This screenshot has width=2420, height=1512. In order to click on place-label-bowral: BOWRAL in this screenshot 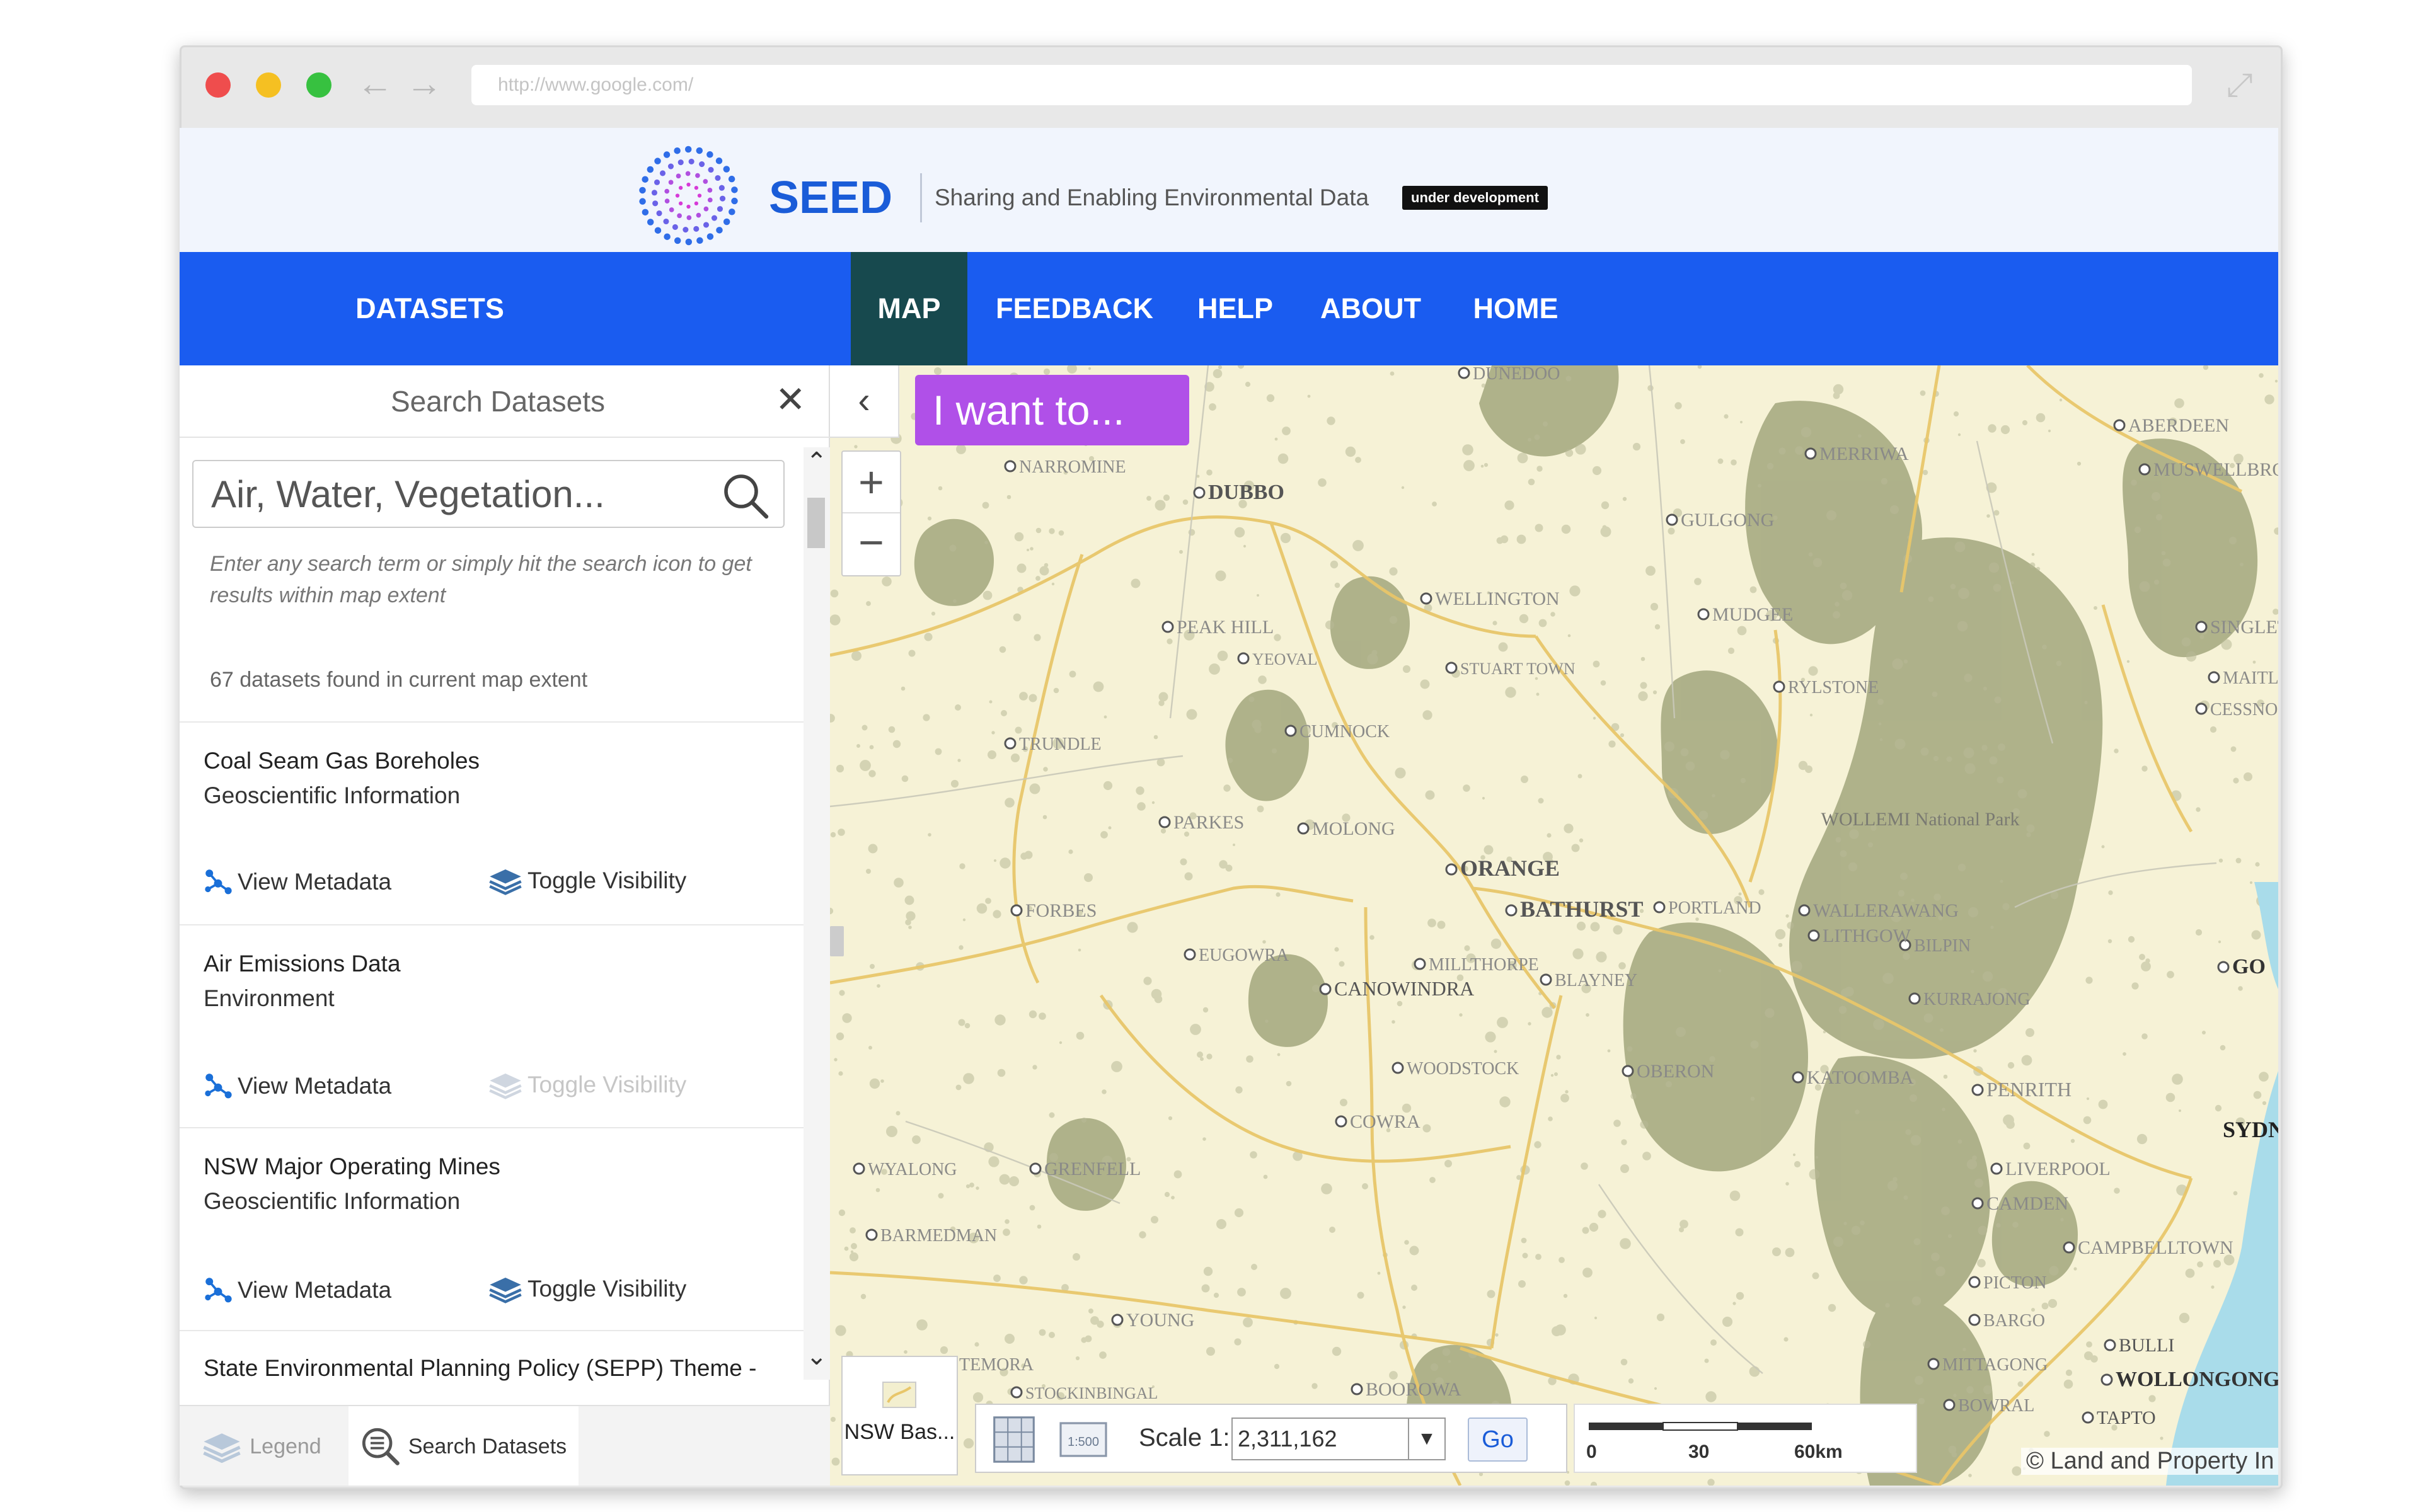, I will do `click(1996, 1406)`.